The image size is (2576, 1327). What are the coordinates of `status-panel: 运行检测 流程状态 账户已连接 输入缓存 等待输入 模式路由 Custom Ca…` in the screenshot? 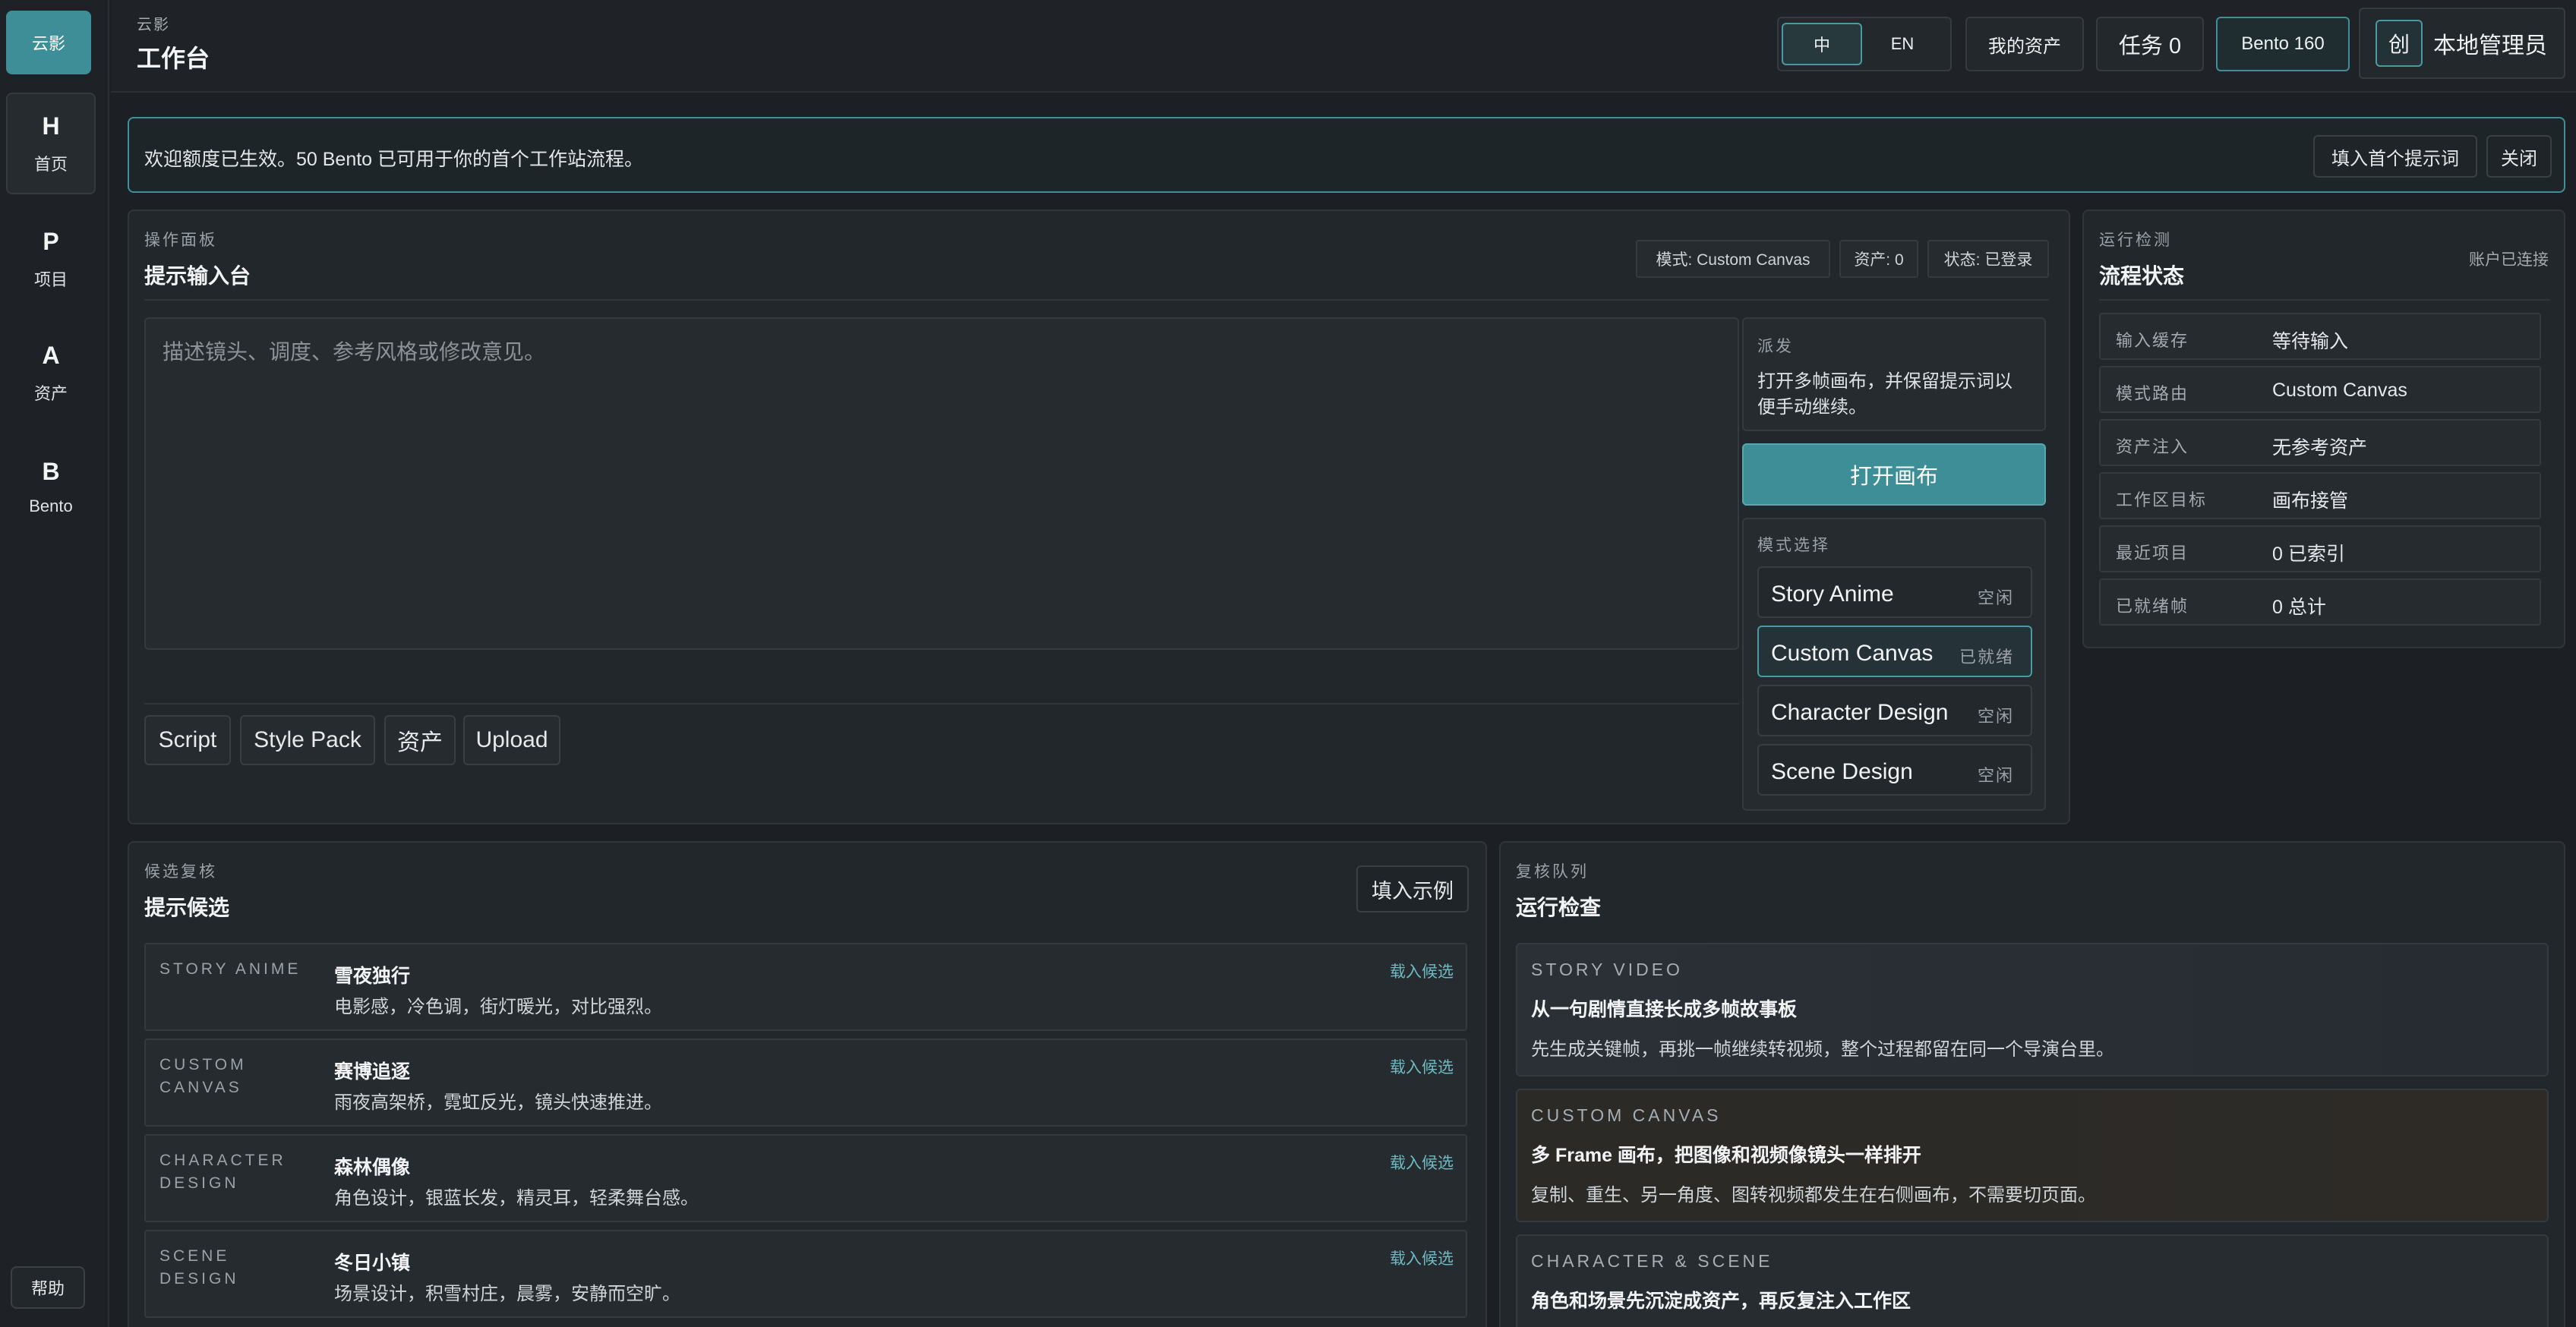 It's located at (2323, 429).